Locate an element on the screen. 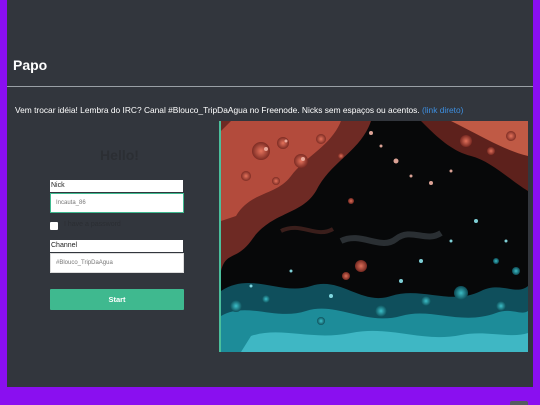  password-checkbox is located at coordinates (54, 226).